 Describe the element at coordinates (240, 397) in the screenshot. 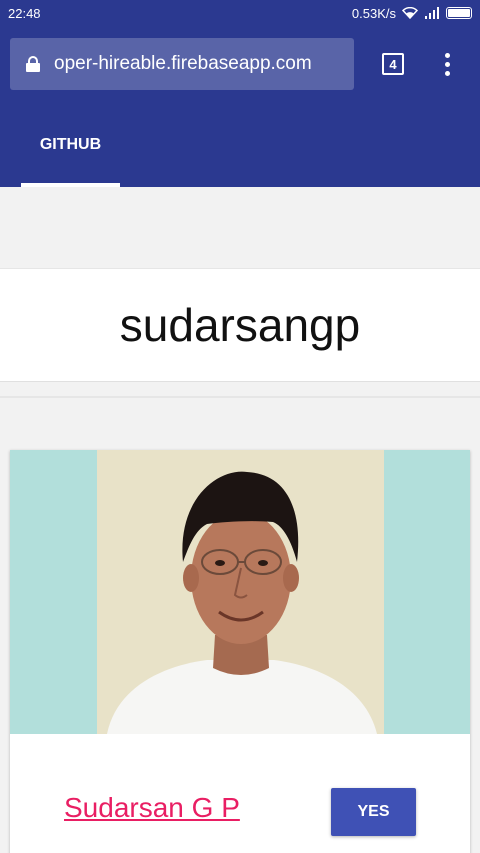

I see `section-divider` at that location.